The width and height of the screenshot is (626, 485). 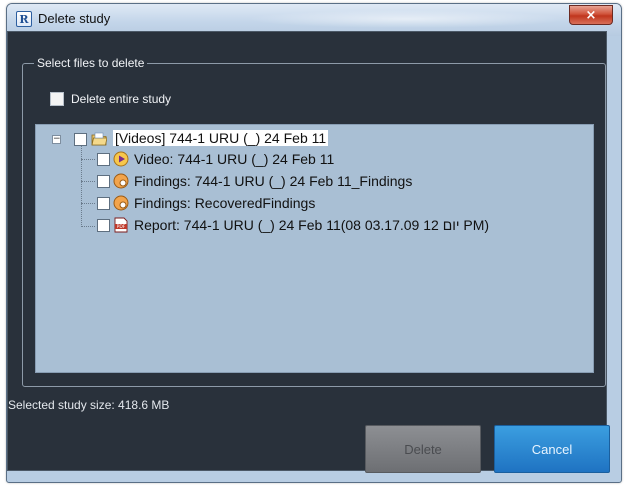 What do you see at coordinates (224, 203) in the screenshot?
I see `tree-item-label: Findings: RecoveredFindings` at bounding box center [224, 203].